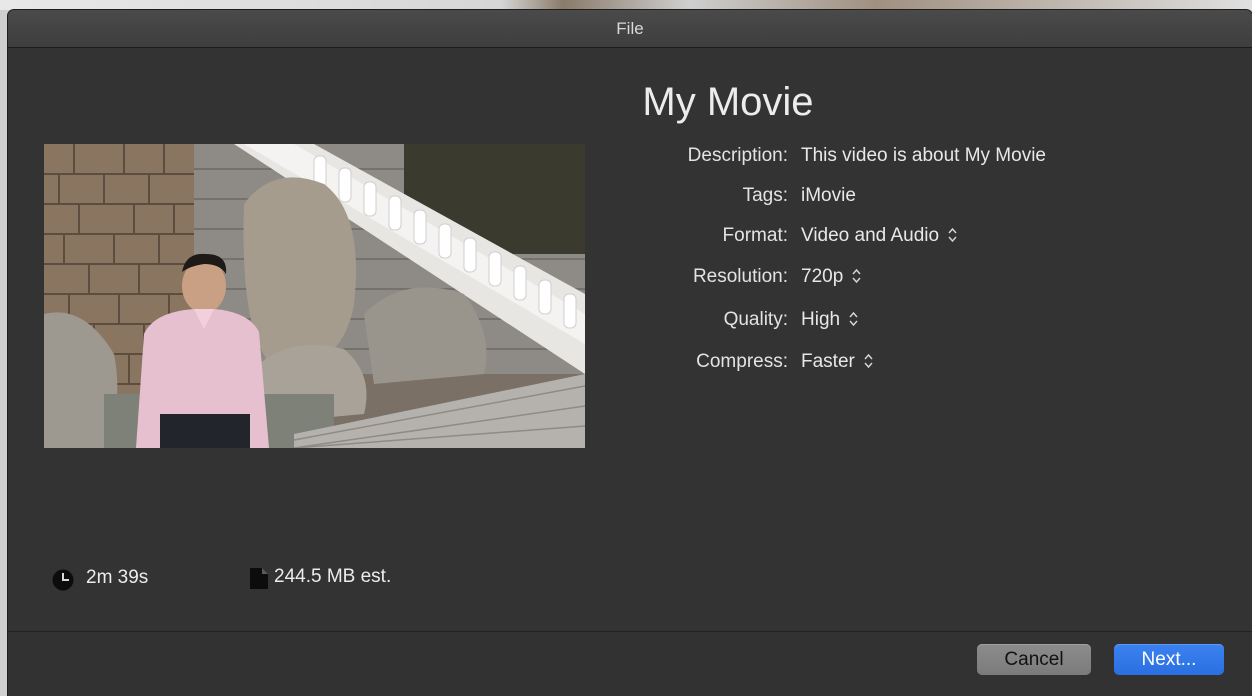  I want to click on window-title: File, so click(630, 29).